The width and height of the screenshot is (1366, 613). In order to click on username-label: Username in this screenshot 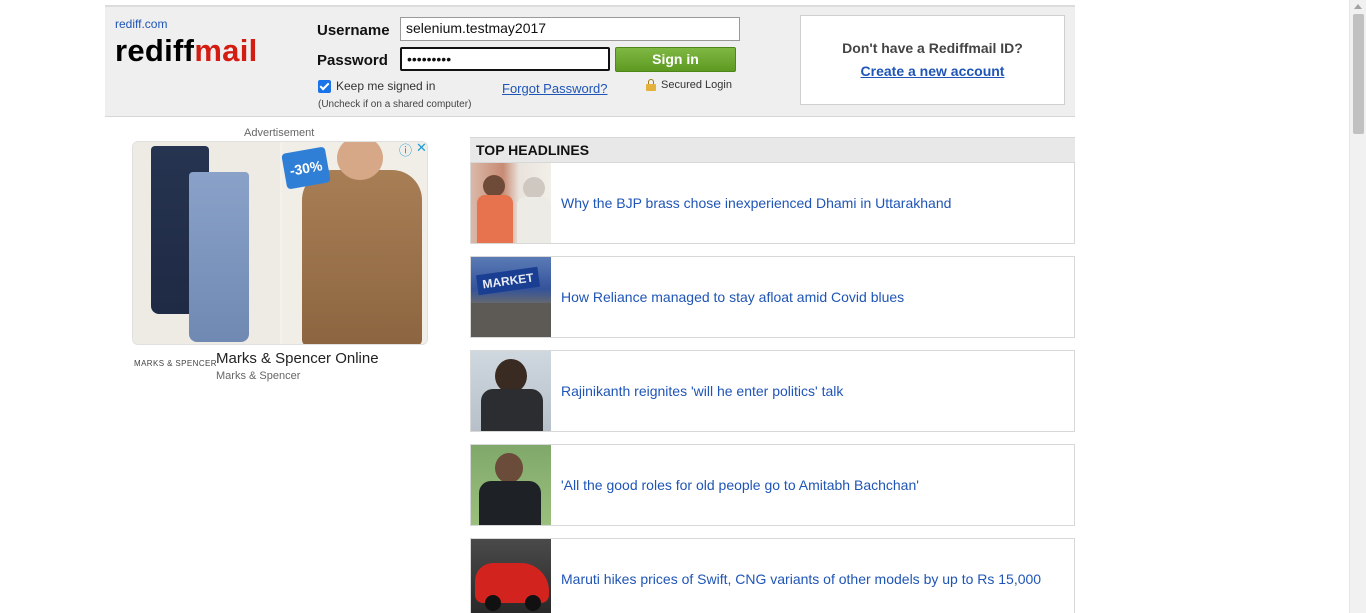, I will do `click(353, 30)`.